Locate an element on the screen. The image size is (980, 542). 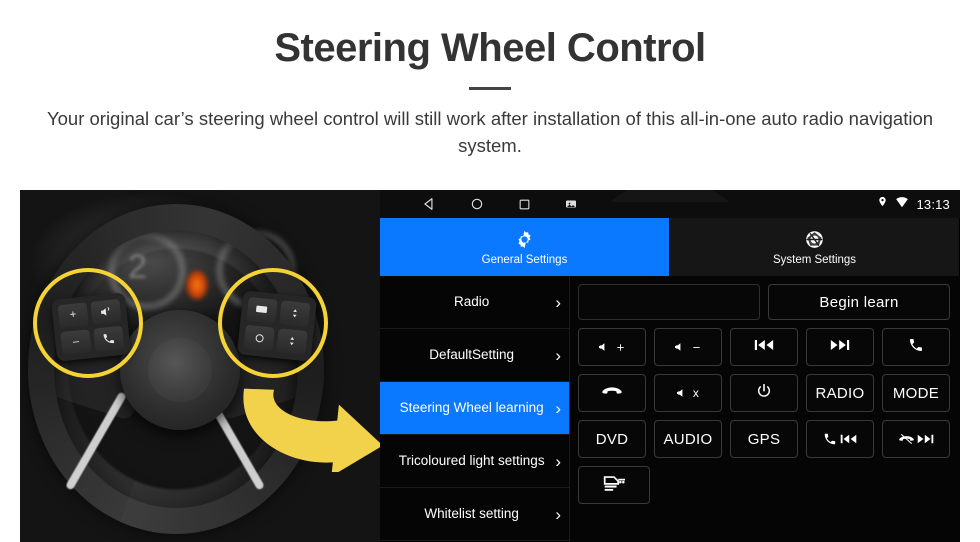
call-prev-button is located at coordinates (840, 439).